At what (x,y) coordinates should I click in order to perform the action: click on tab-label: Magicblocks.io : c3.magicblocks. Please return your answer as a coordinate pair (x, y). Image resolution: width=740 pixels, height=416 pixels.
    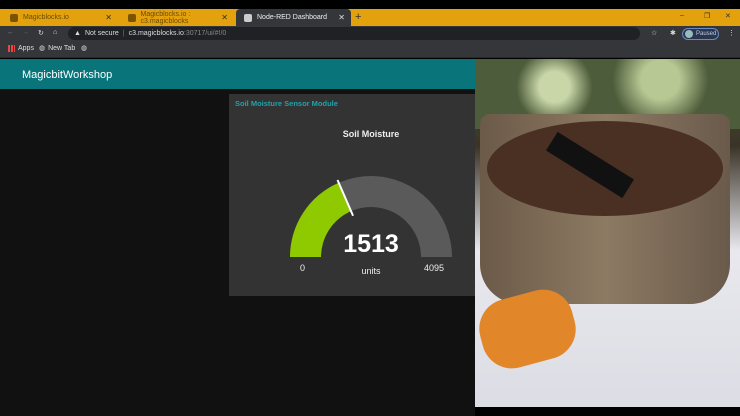
    Looking at the image, I should click on (165, 17).